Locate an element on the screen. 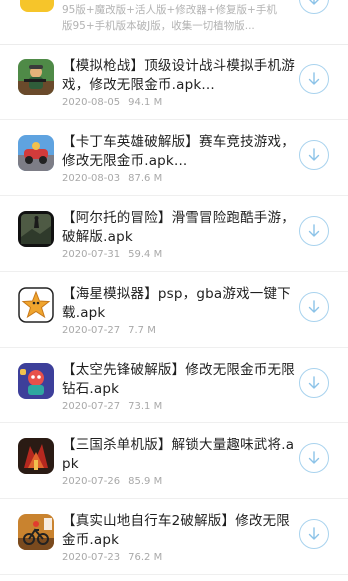 This screenshot has height=581, width=348. item-size: 7.7 M is located at coordinates (142, 330).